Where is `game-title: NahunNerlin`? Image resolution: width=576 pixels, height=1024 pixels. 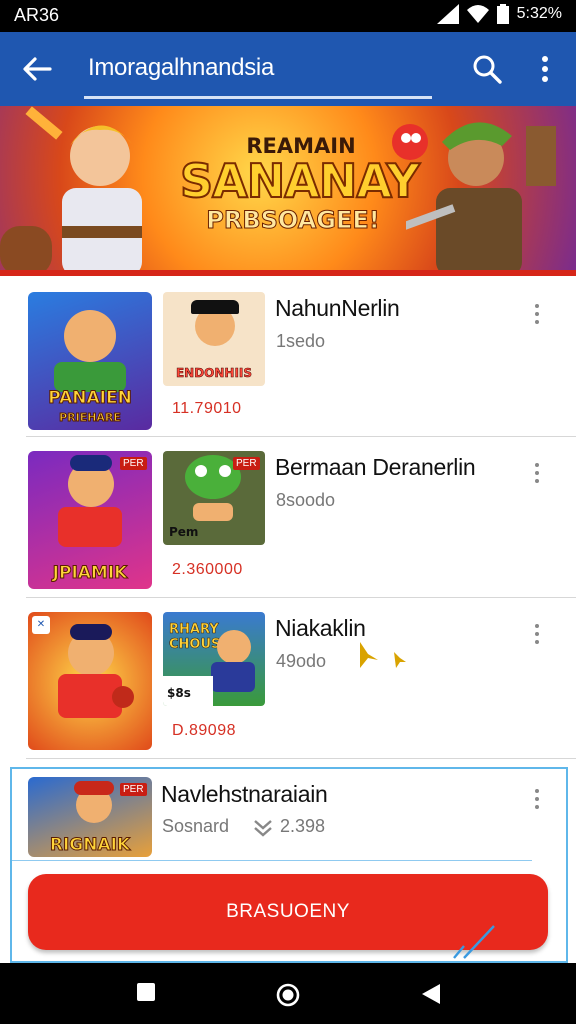 game-title: NahunNerlin is located at coordinates (337, 308).